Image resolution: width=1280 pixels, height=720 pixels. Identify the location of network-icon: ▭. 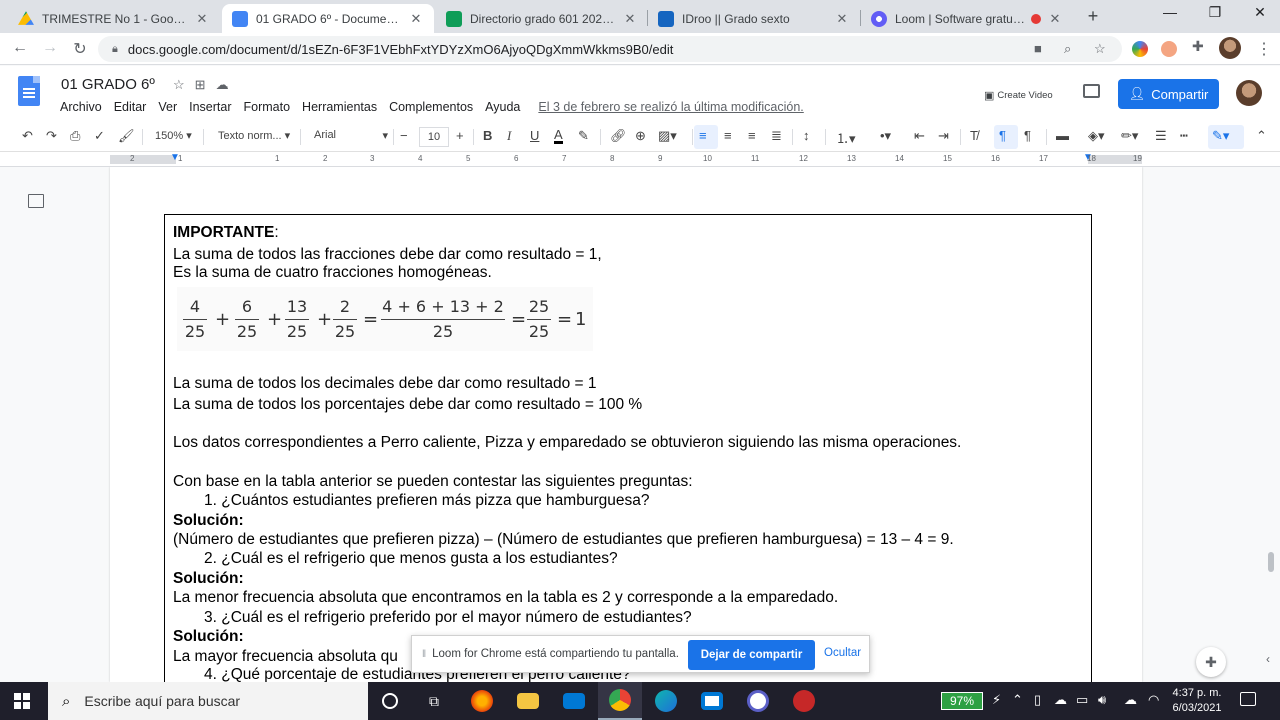
(1082, 700).